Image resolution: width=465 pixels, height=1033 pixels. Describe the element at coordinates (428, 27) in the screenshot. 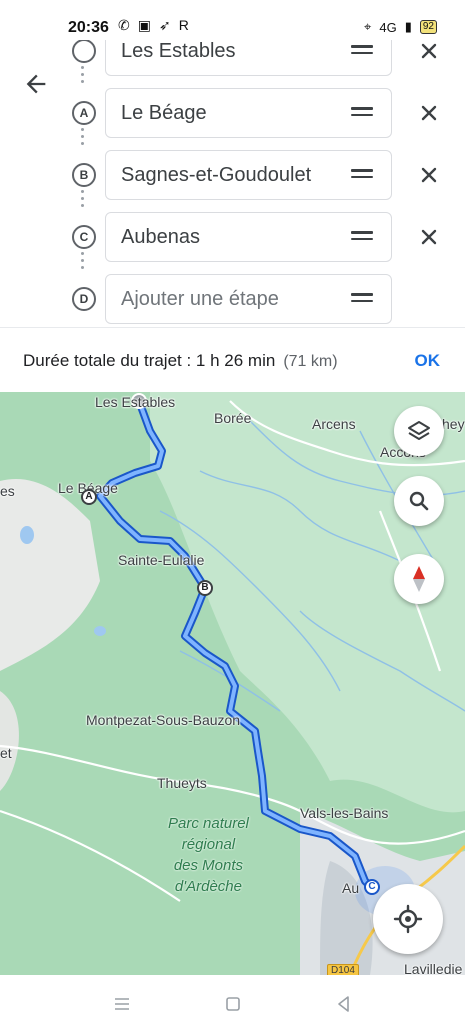

I see `battery-icon: 92` at that location.